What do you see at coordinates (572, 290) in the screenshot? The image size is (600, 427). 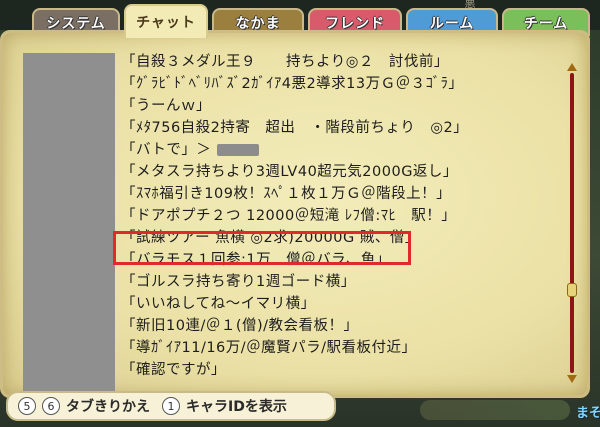 I see `scroll-thumb` at bounding box center [572, 290].